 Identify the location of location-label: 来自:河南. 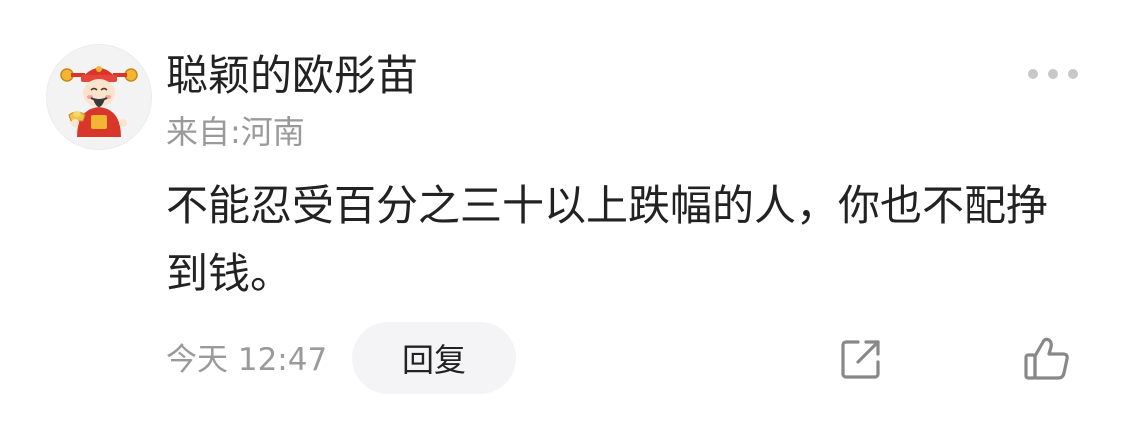
(235, 132).